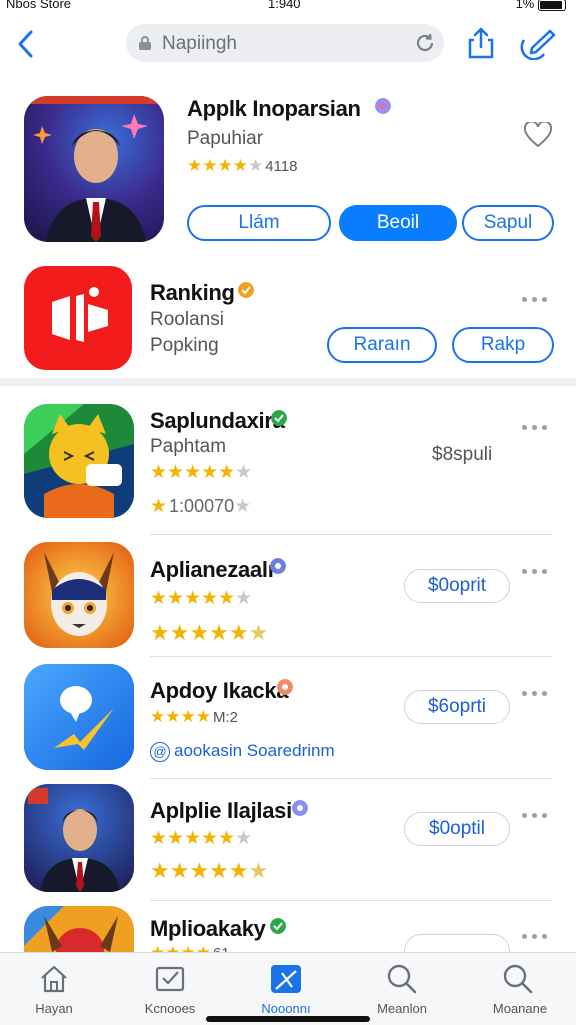  Describe the element at coordinates (520, 1008) in the screenshot. I see `tab-label: Moanane` at that location.